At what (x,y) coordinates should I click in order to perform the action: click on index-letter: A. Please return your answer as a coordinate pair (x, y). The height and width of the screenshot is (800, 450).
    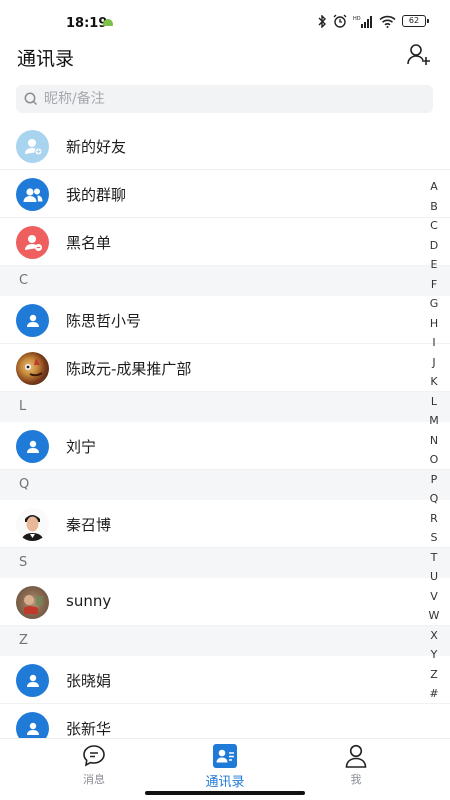
    Looking at the image, I should click on (434, 187).